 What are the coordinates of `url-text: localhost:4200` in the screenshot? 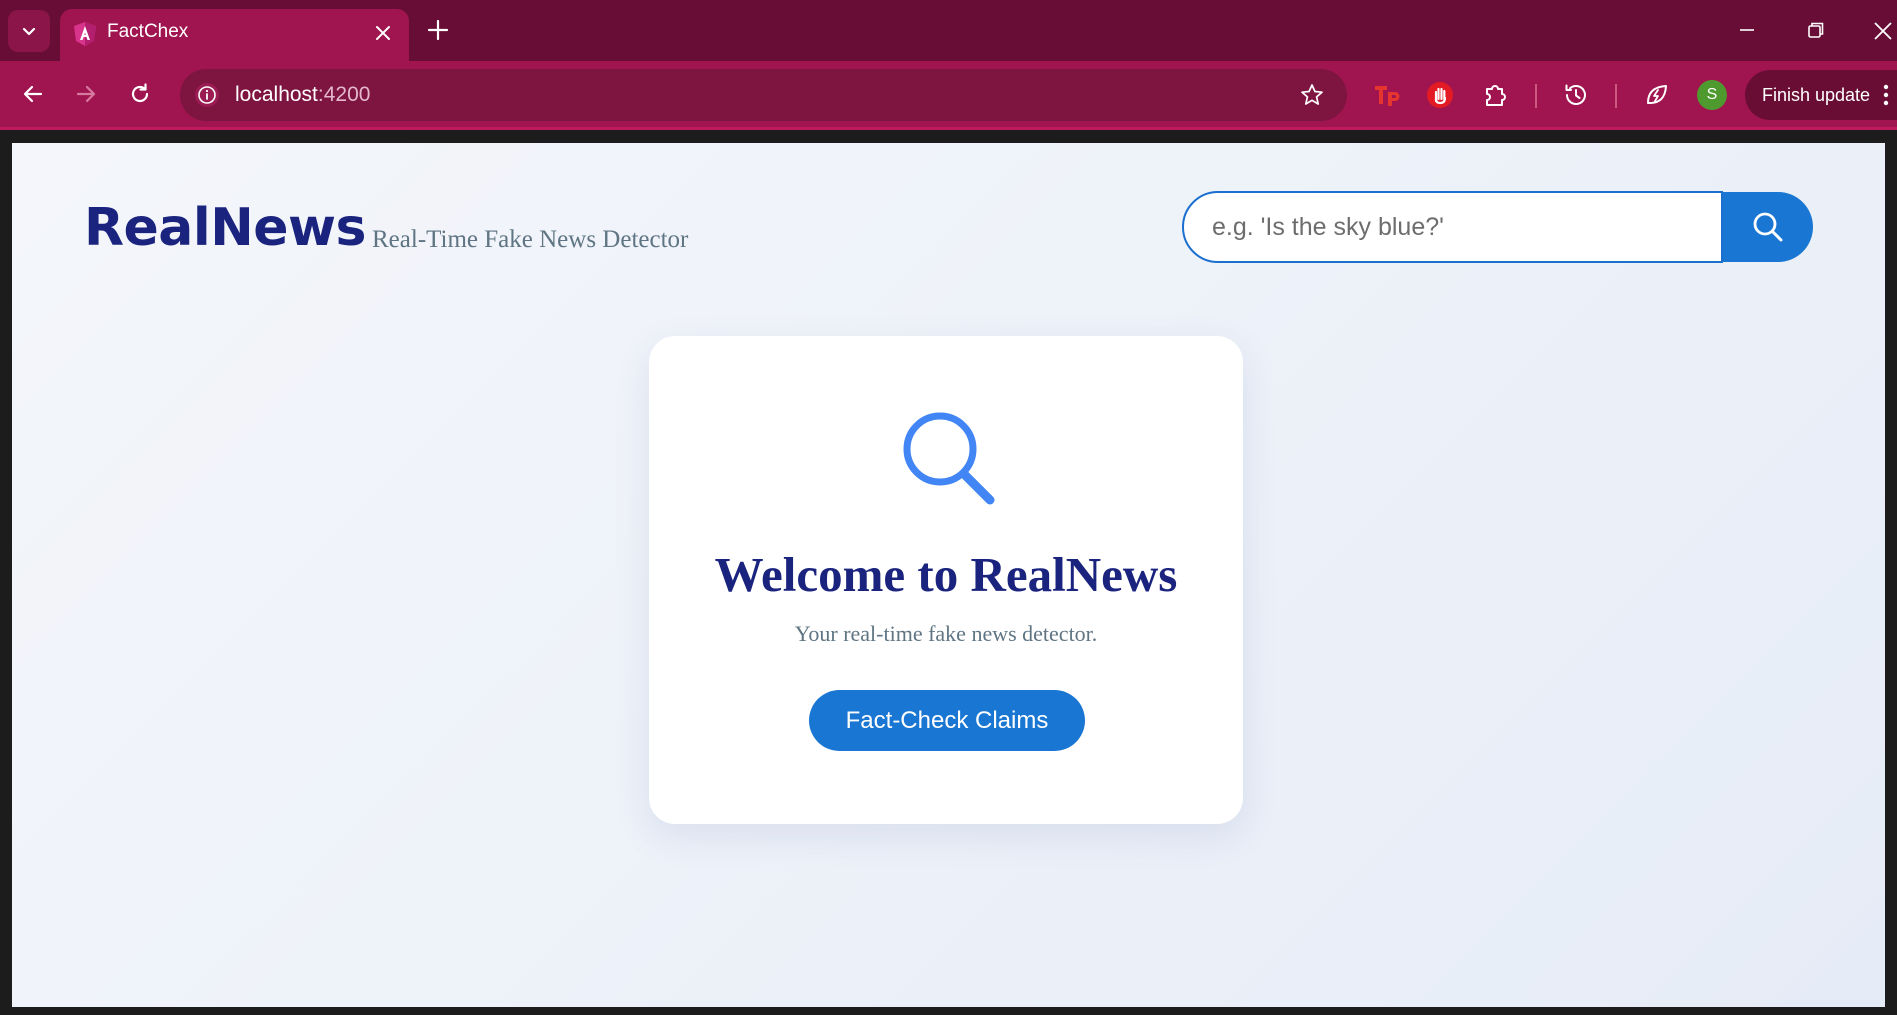 It's located at (302, 95).